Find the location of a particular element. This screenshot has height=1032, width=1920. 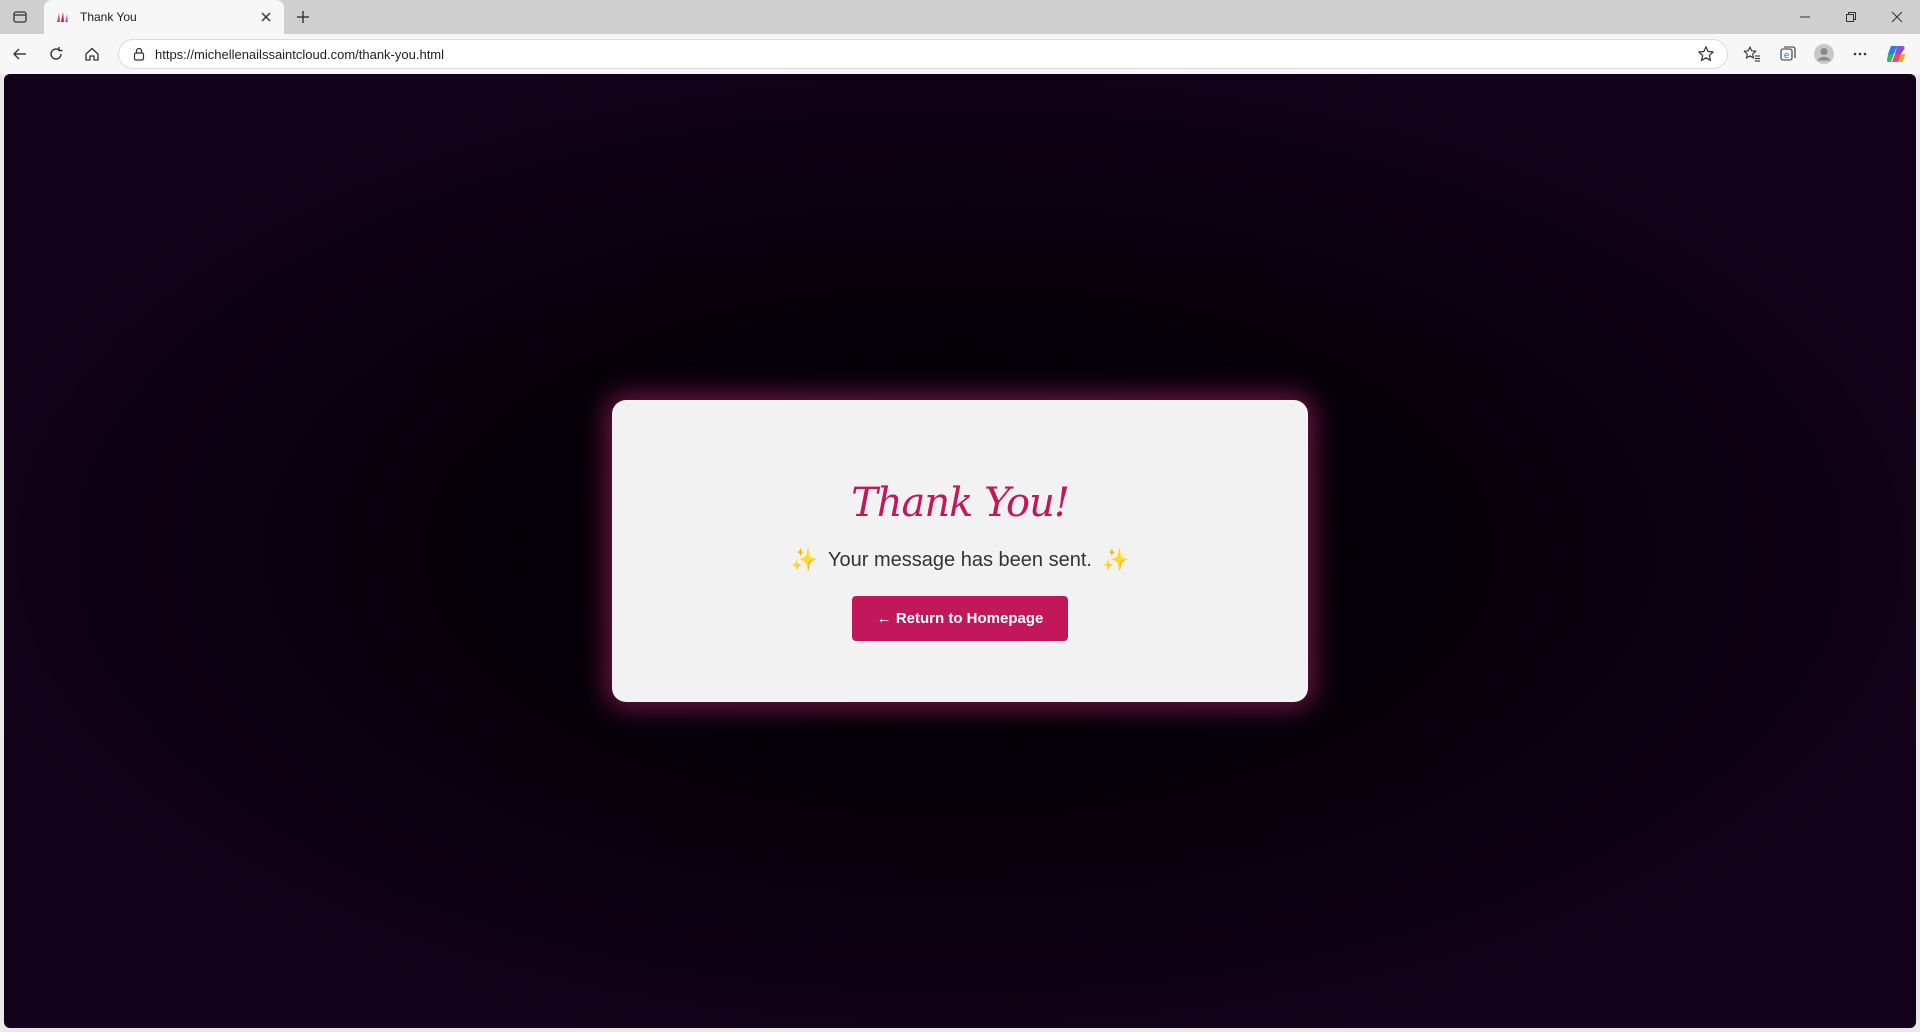

tab-thank-you: Thank You is located at coordinates (164, 17).